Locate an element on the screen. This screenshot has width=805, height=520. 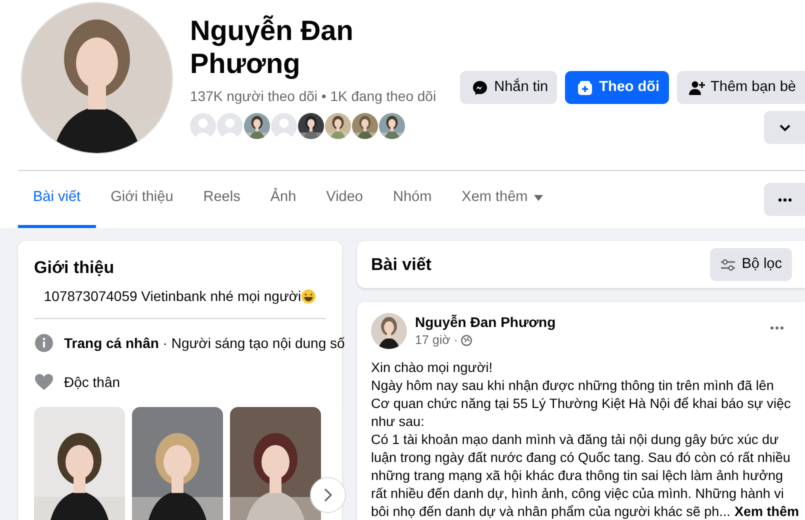
post-text-line: Có 1 tài khoản mạo danh mình và đăng tải nội dung gây bức xúc dư is located at coordinates (575, 439).